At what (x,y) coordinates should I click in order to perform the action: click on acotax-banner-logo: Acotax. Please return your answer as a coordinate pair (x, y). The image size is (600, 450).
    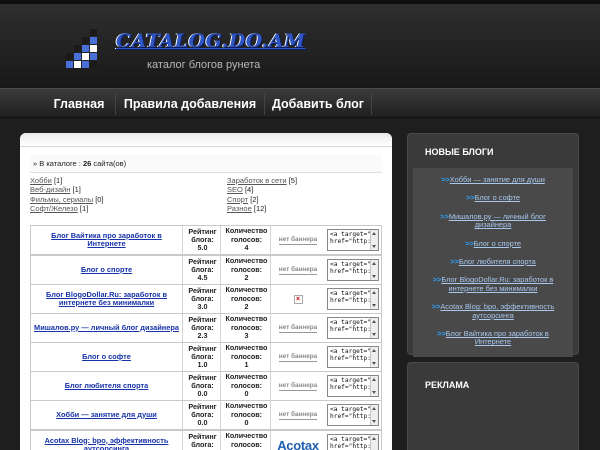
    Looking at the image, I should click on (298, 444).